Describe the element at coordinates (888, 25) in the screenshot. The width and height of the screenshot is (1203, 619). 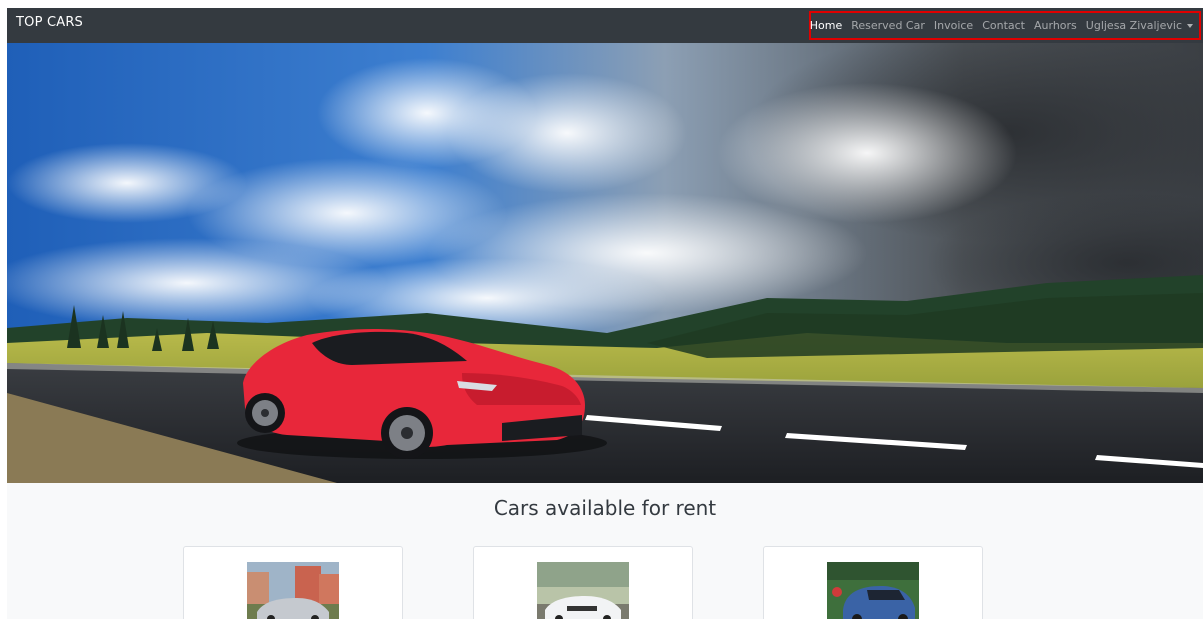
I see `nav-link-reserved-car: Reserved Car` at that location.